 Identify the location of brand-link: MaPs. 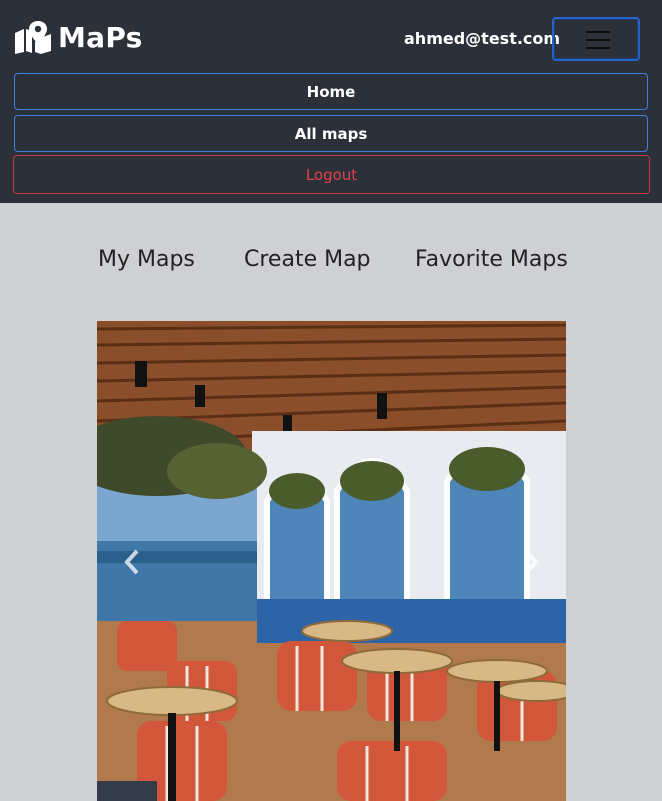
(78, 37).